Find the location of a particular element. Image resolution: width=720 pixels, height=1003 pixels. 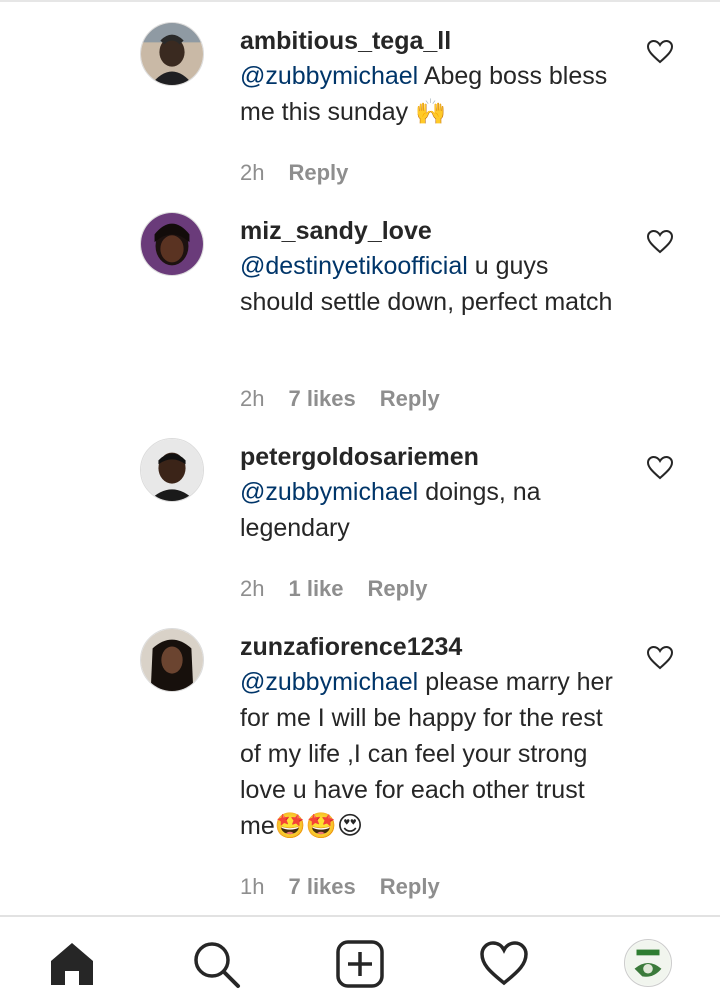

comment-text: @zubbymichael doings, na legendary is located at coordinates (432, 510).